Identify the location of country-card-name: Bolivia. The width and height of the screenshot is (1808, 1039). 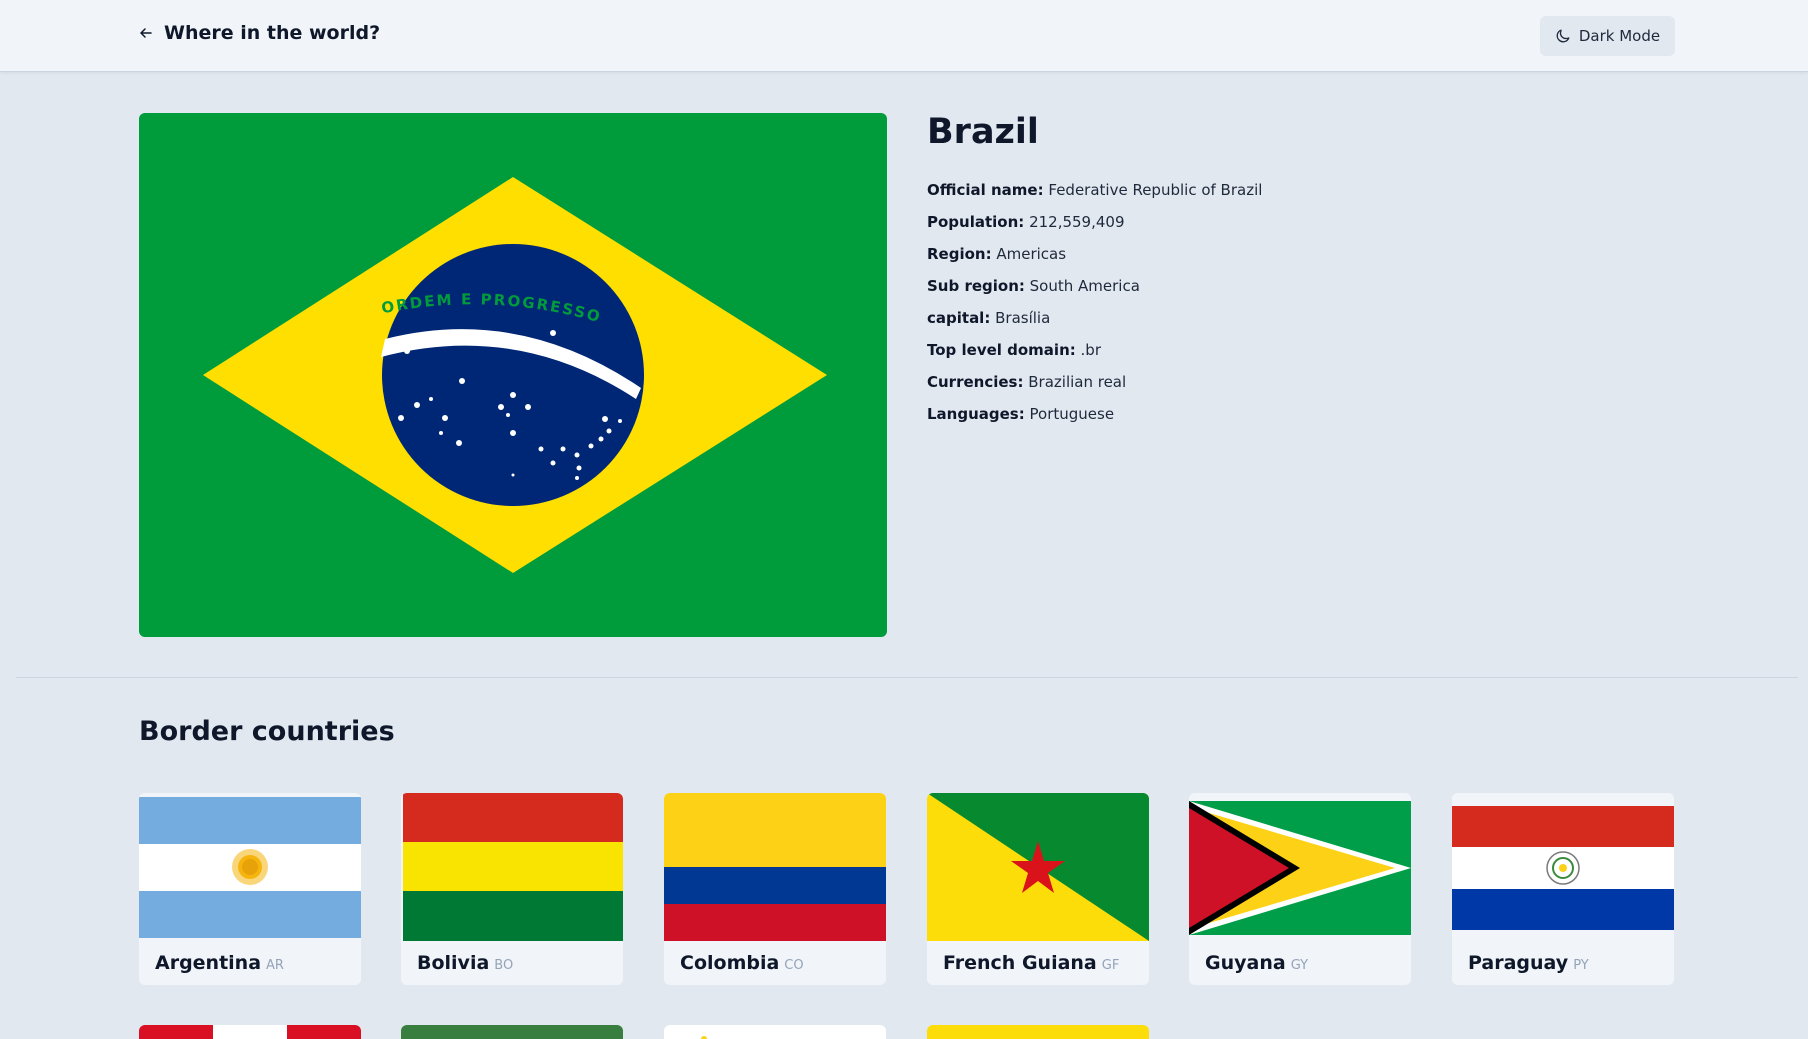
(453, 963).